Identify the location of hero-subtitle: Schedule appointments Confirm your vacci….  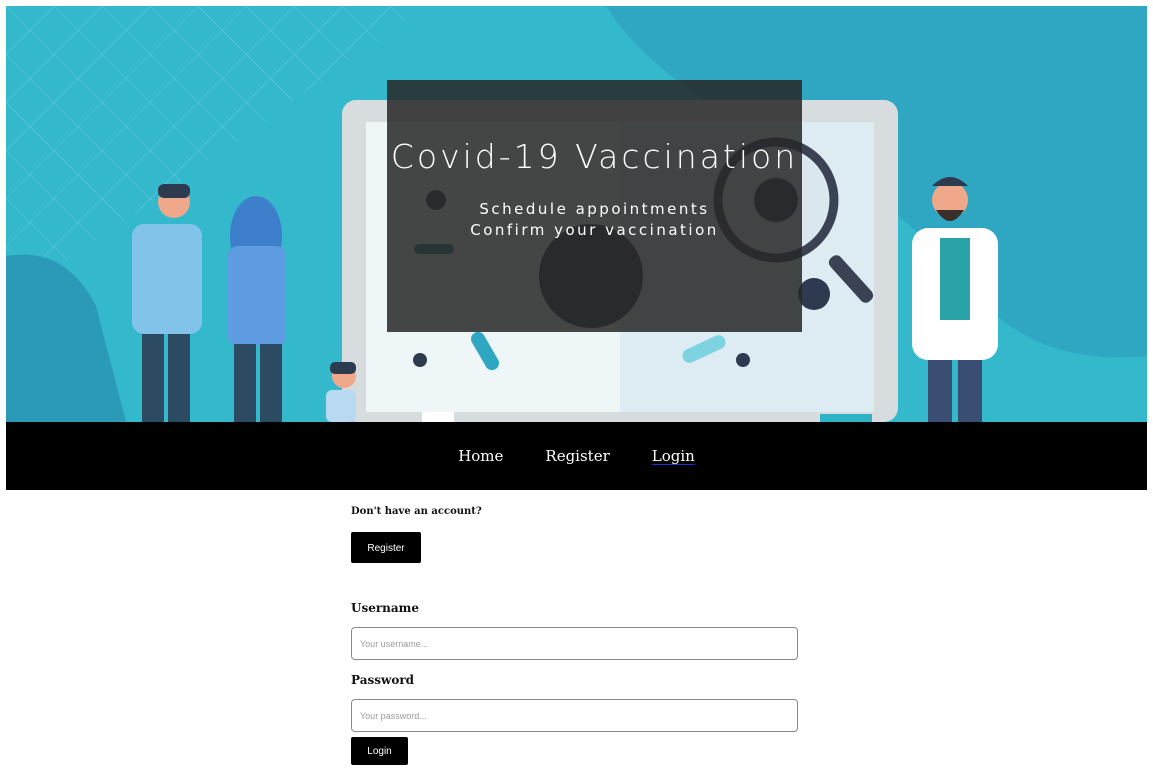
(594, 220).